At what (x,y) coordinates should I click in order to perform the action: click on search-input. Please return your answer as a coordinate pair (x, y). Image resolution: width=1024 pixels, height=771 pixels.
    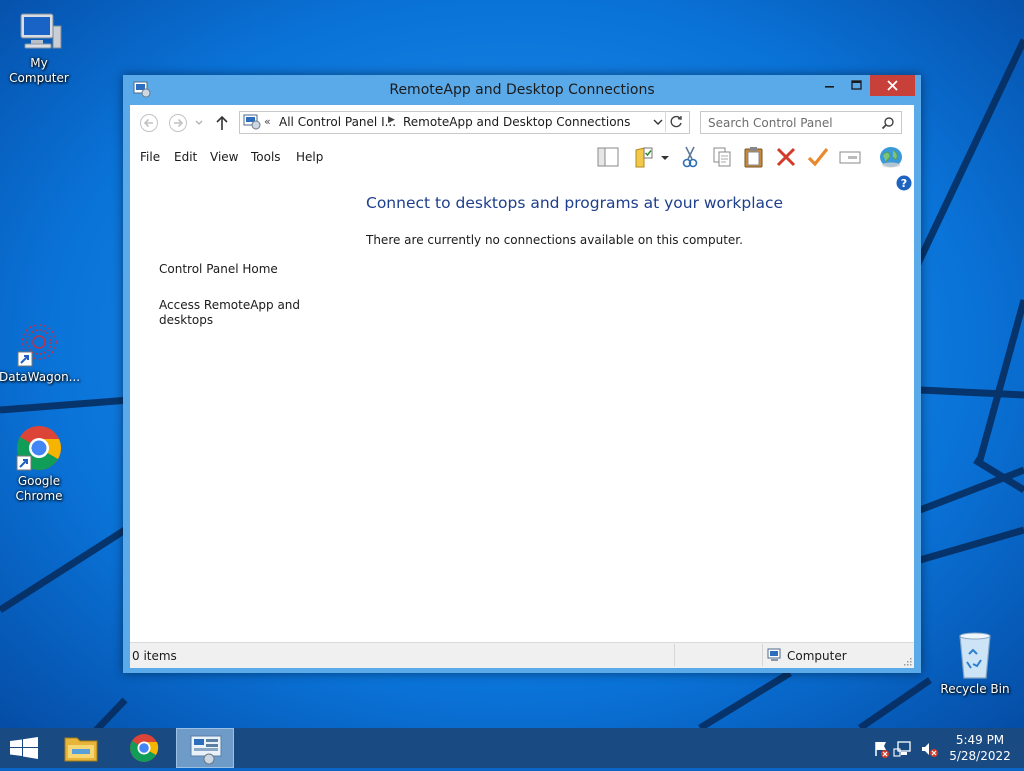
    Looking at the image, I should click on (789, 122).